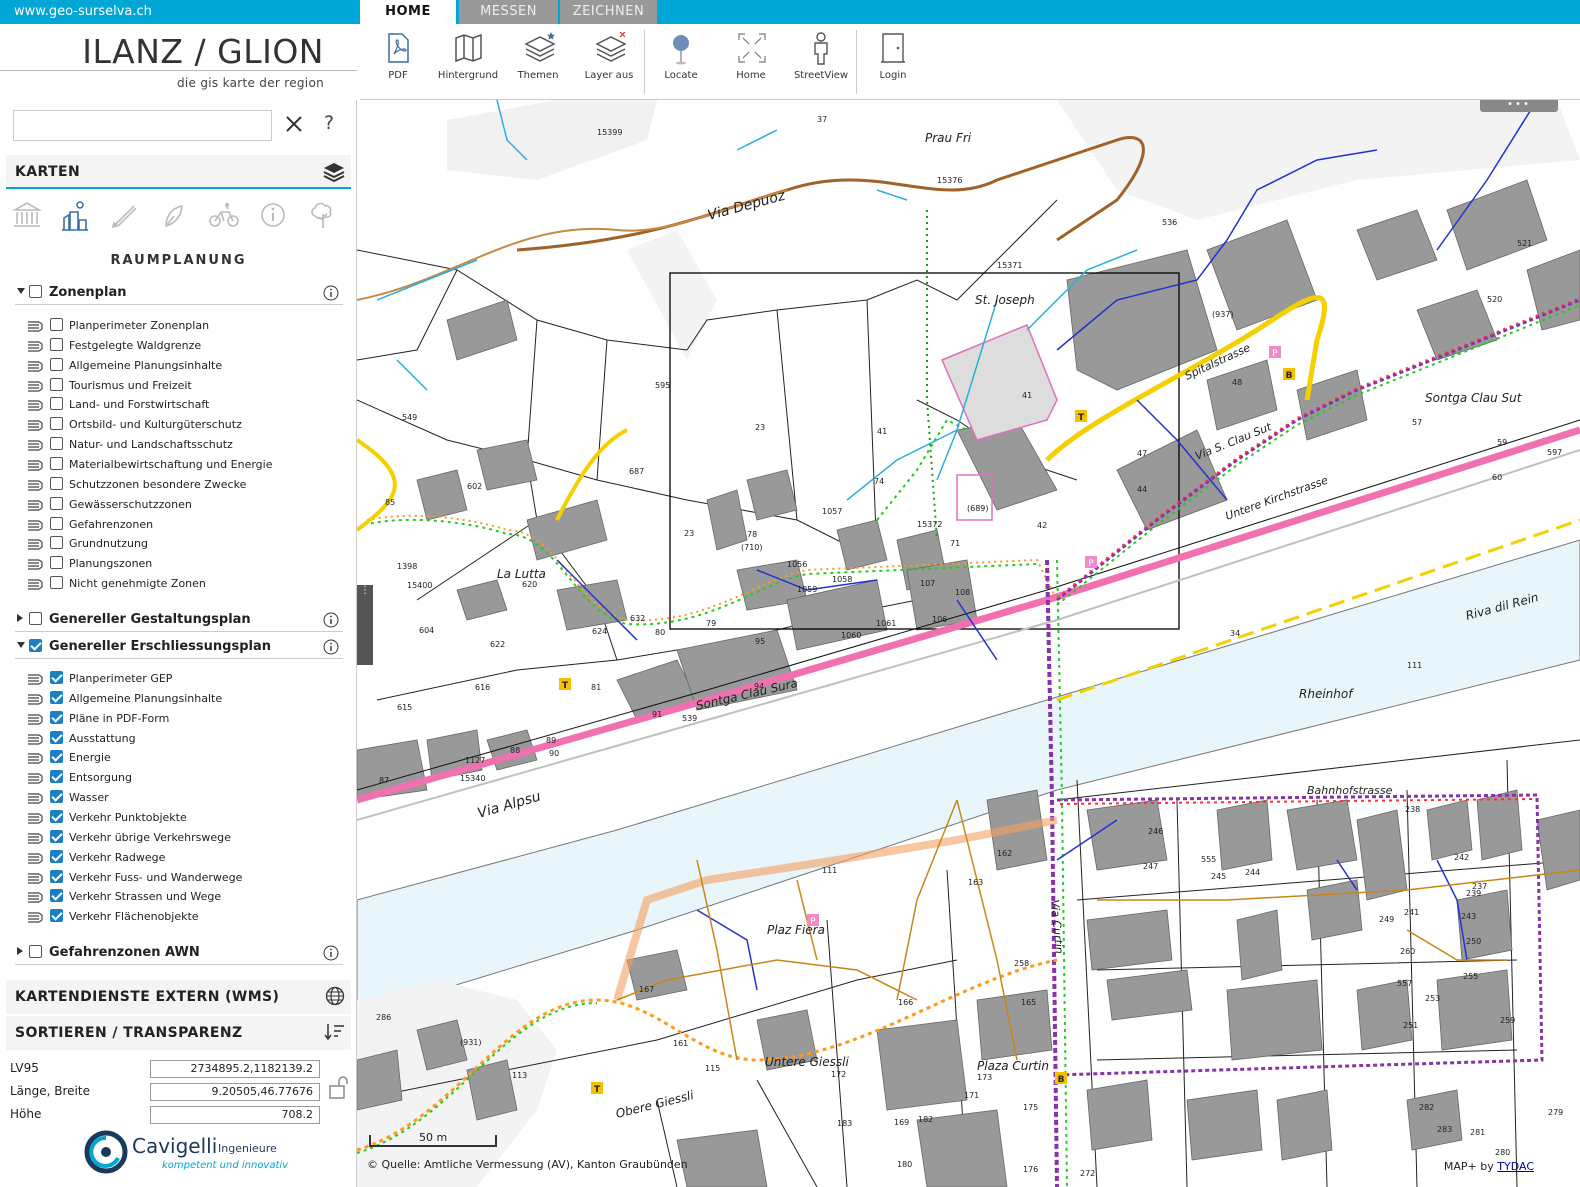 This screenshot has height=1187, width=1580. Describe the element at coordinates (751, 62) in the screenshot. I see `home-button: Home` at that location.